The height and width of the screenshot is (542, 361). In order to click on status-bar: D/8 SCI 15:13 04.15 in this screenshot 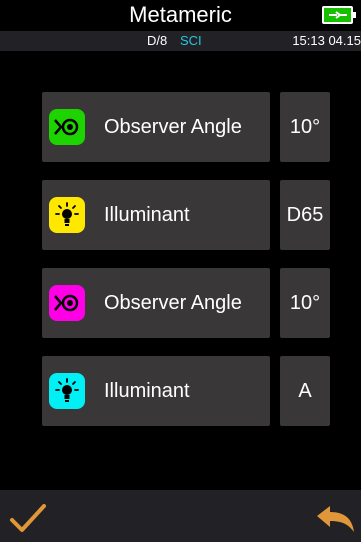, I will do `click(180, 41)`.